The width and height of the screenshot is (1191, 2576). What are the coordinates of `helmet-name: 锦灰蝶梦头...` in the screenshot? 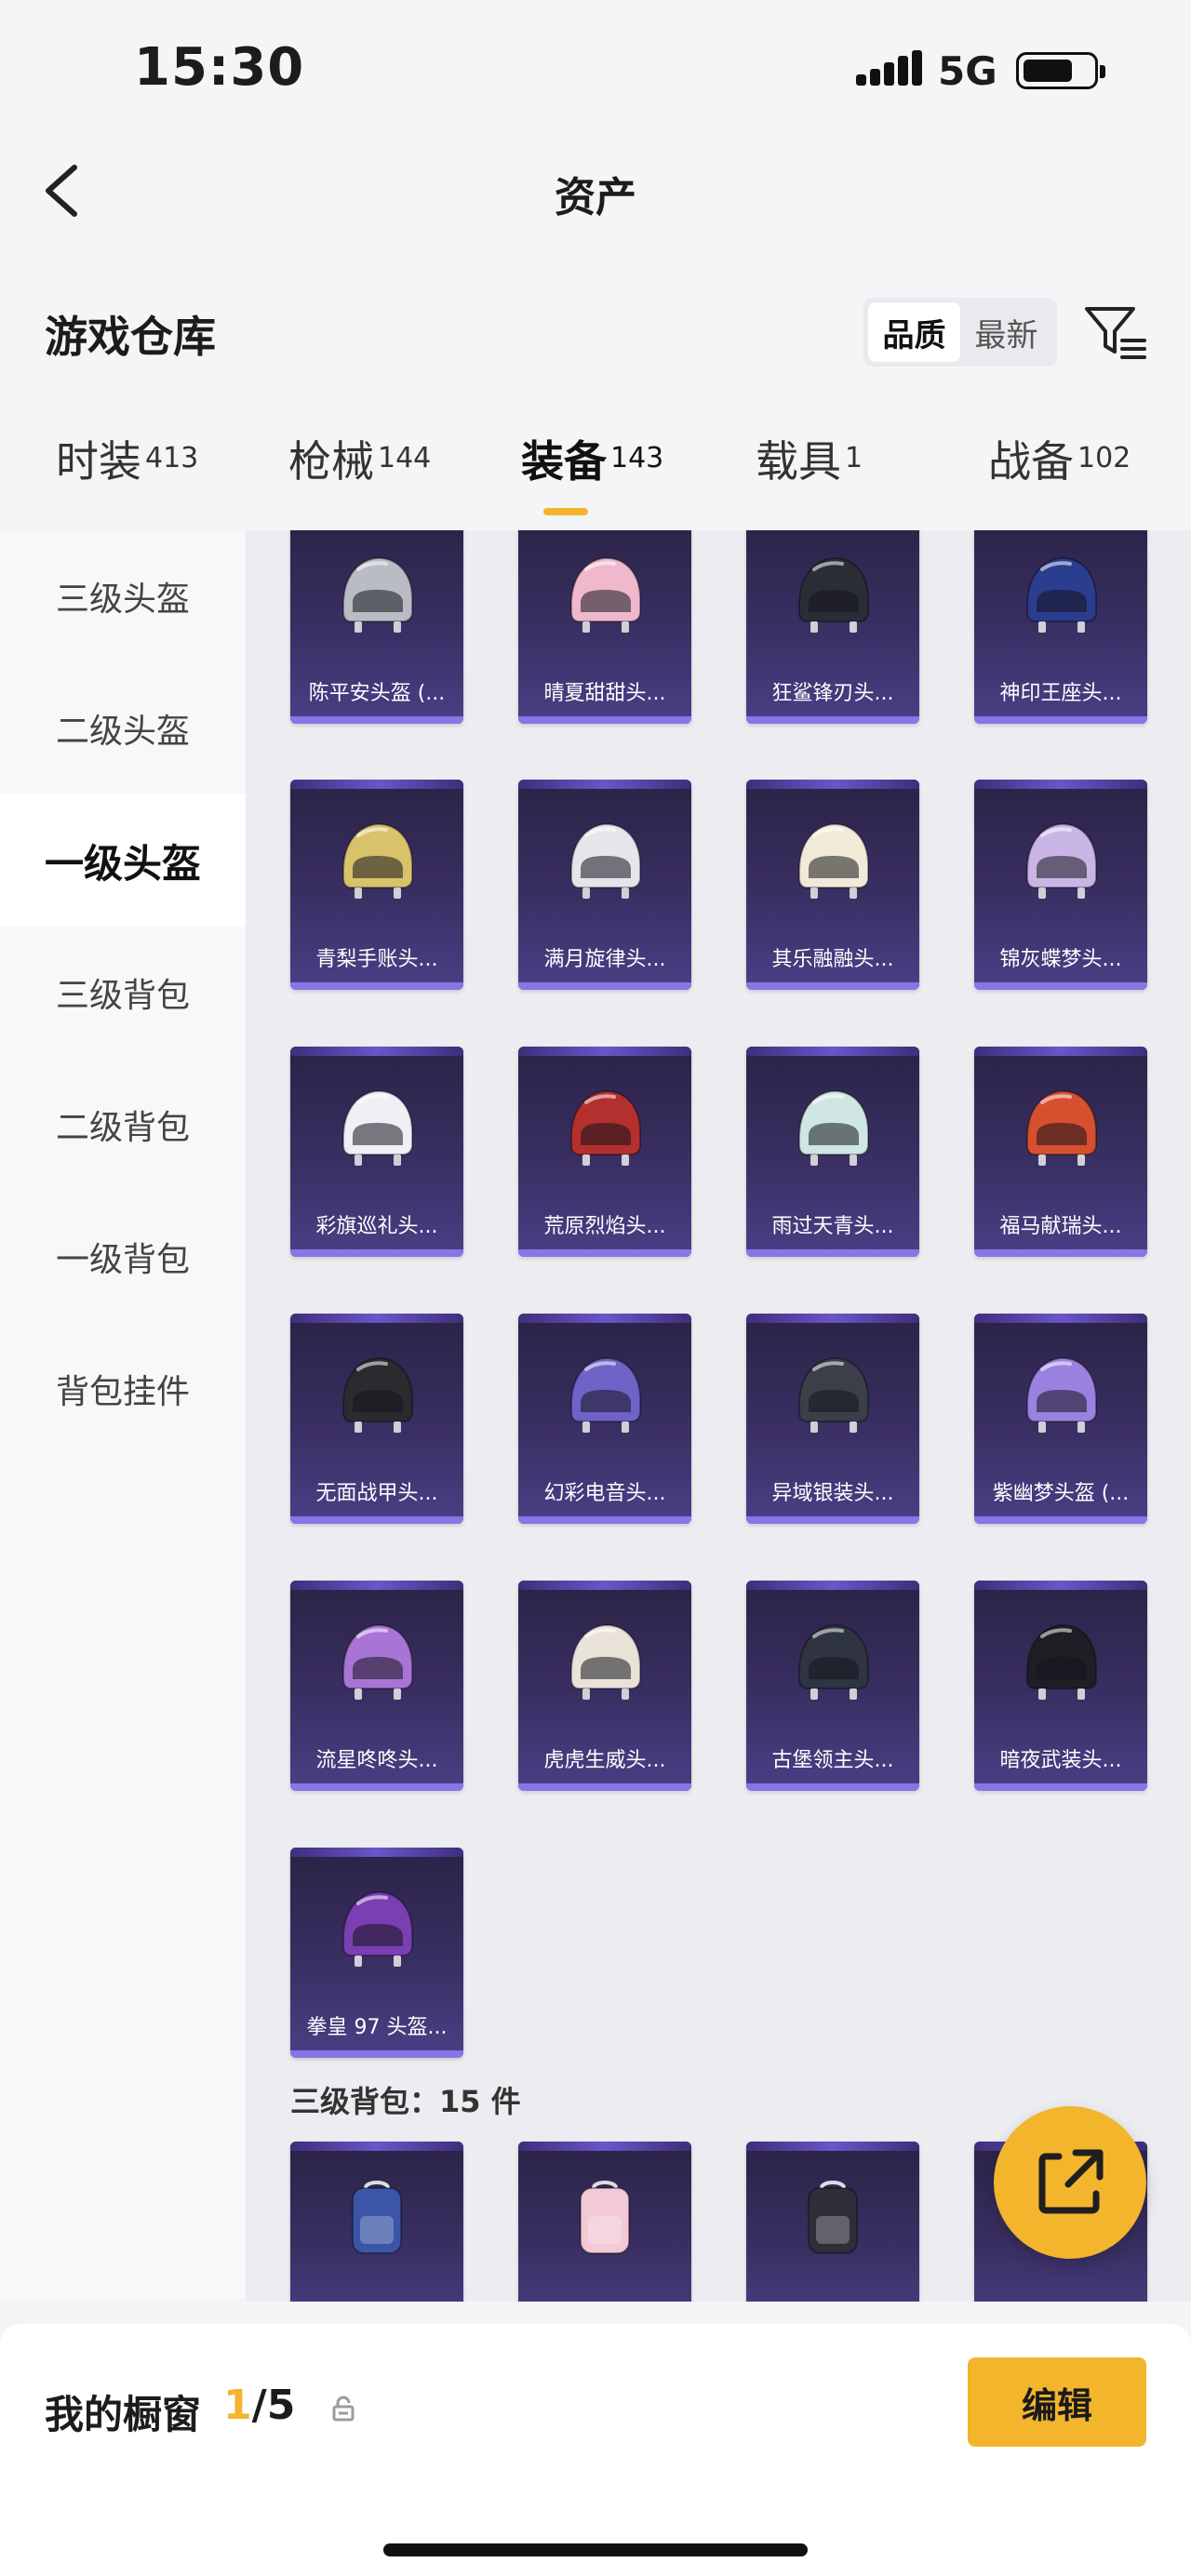 It's located at (1060, 959).